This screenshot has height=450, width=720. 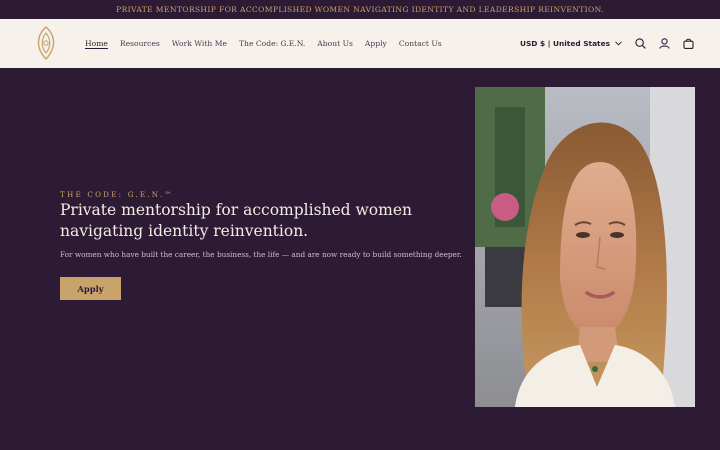 What do you see at coordinates (96, 43) in the screenshot?
I see `nav-item-home: Home` at bounding box center [96, 43].